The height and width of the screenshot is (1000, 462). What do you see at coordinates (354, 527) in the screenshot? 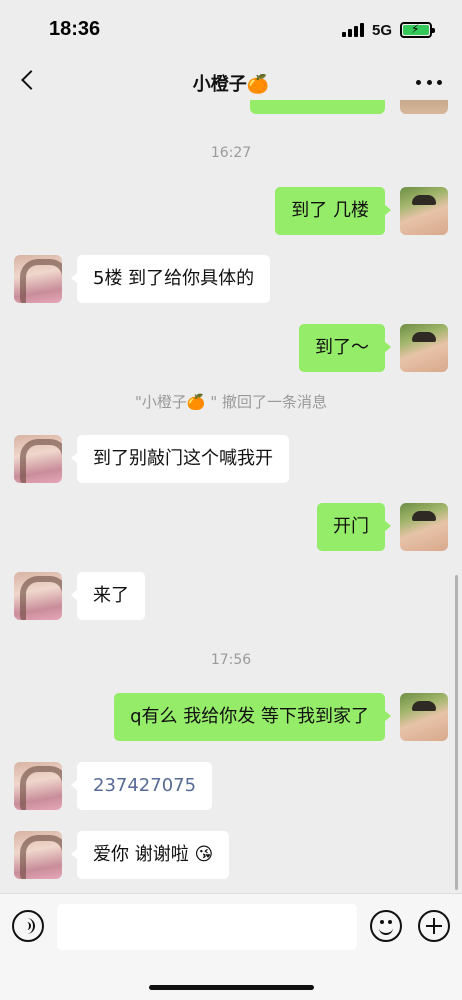
I see `message-bubble-sent: 开门` at bounding box center [354, 527].